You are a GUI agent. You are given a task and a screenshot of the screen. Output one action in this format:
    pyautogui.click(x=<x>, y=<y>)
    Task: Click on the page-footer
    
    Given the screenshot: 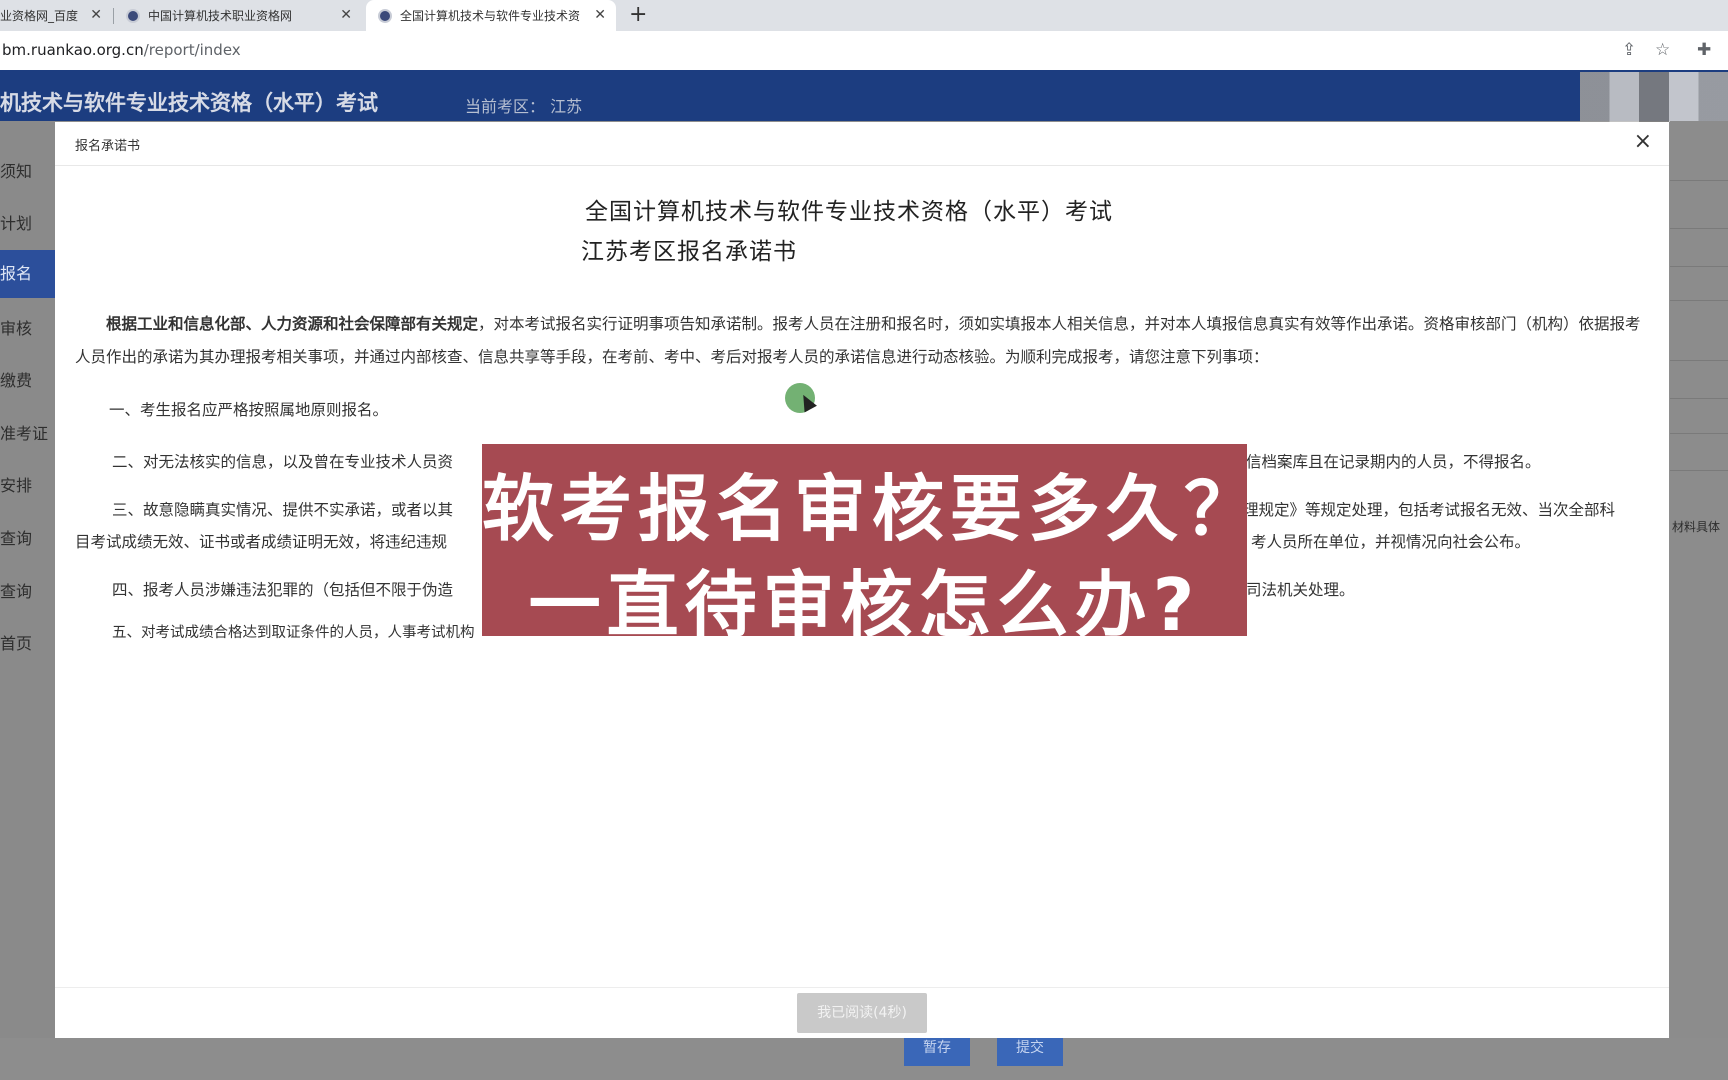 What is the action you would take?
    pyautogui.click(x=864, y=1059)
    